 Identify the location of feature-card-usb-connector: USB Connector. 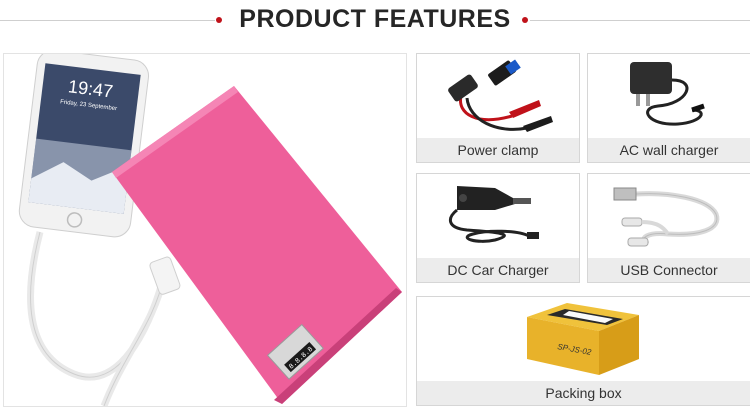
(668, 228).